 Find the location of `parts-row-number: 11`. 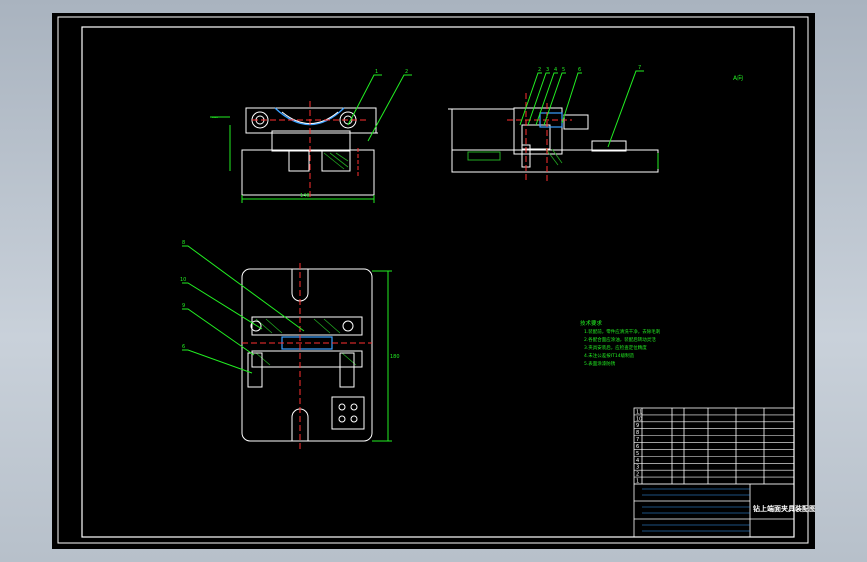

parts-row-number: 11 is located at coordinates (639, 412).